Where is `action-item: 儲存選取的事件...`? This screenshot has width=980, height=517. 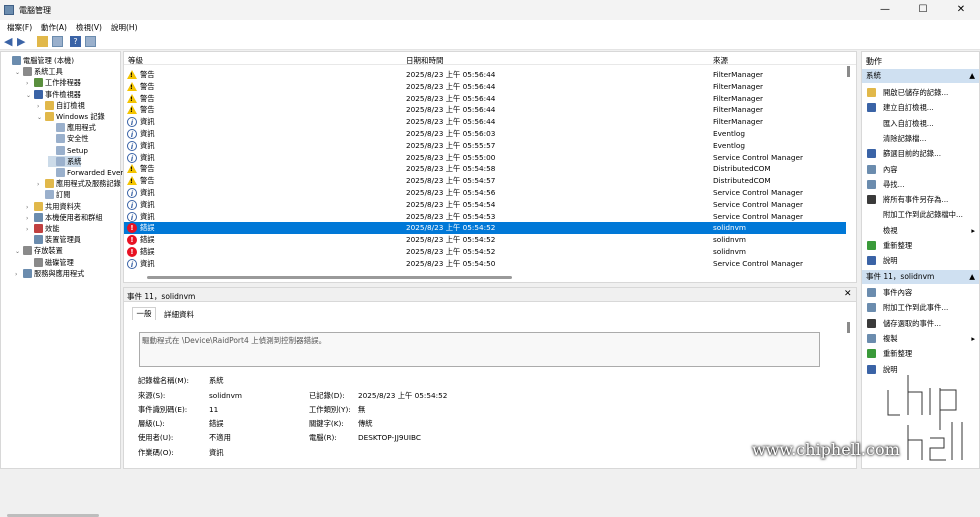
action-item: 儲存選取的事件... is located at coordinates (920, 323).